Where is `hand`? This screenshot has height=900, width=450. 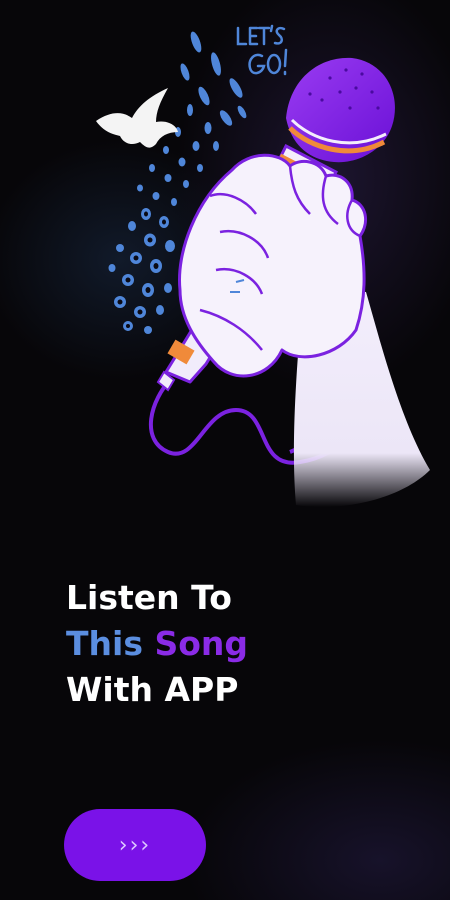 hand is located at coordinates (272, 265).